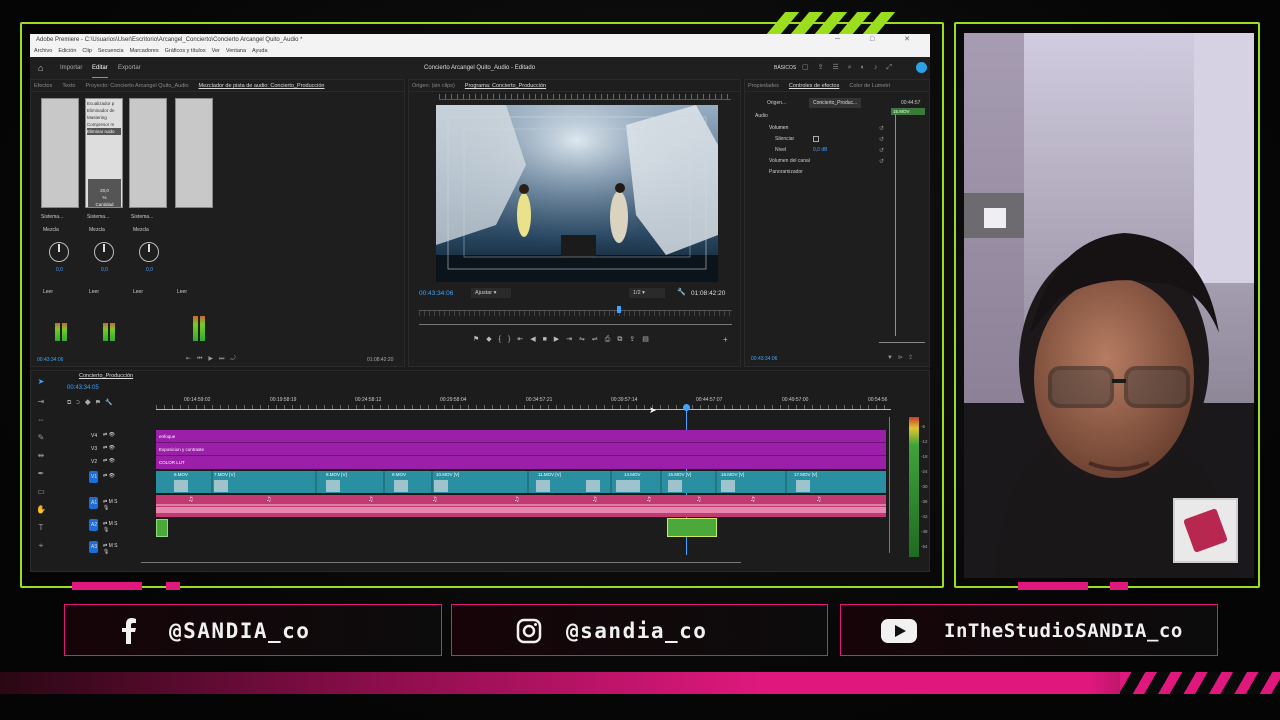  What do you see at coordinates (851, 68) in the screenshot?
I see `toolbar-icons: ▢⇪☰⌕◐♪⤢` at bounding box center [851, 68].